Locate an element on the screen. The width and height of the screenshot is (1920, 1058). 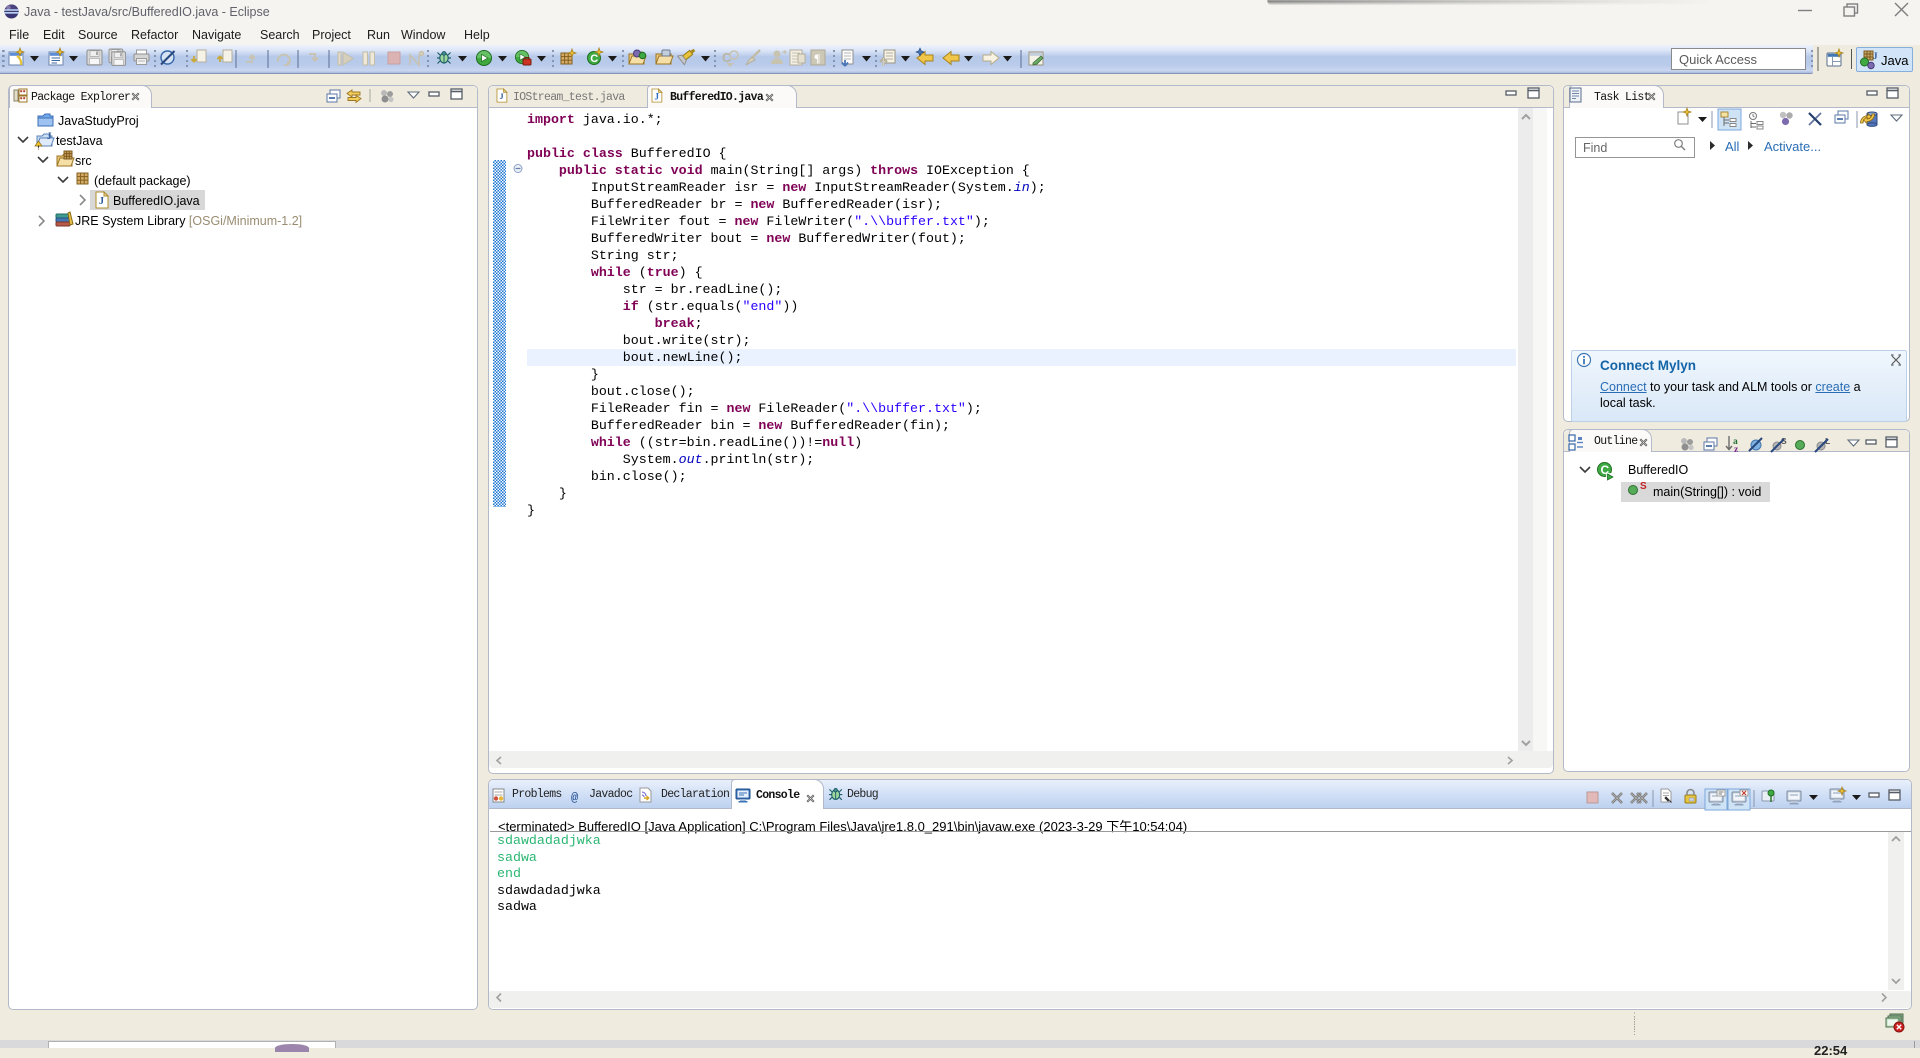
svg-text: z is located at coordinates (1736, 450).